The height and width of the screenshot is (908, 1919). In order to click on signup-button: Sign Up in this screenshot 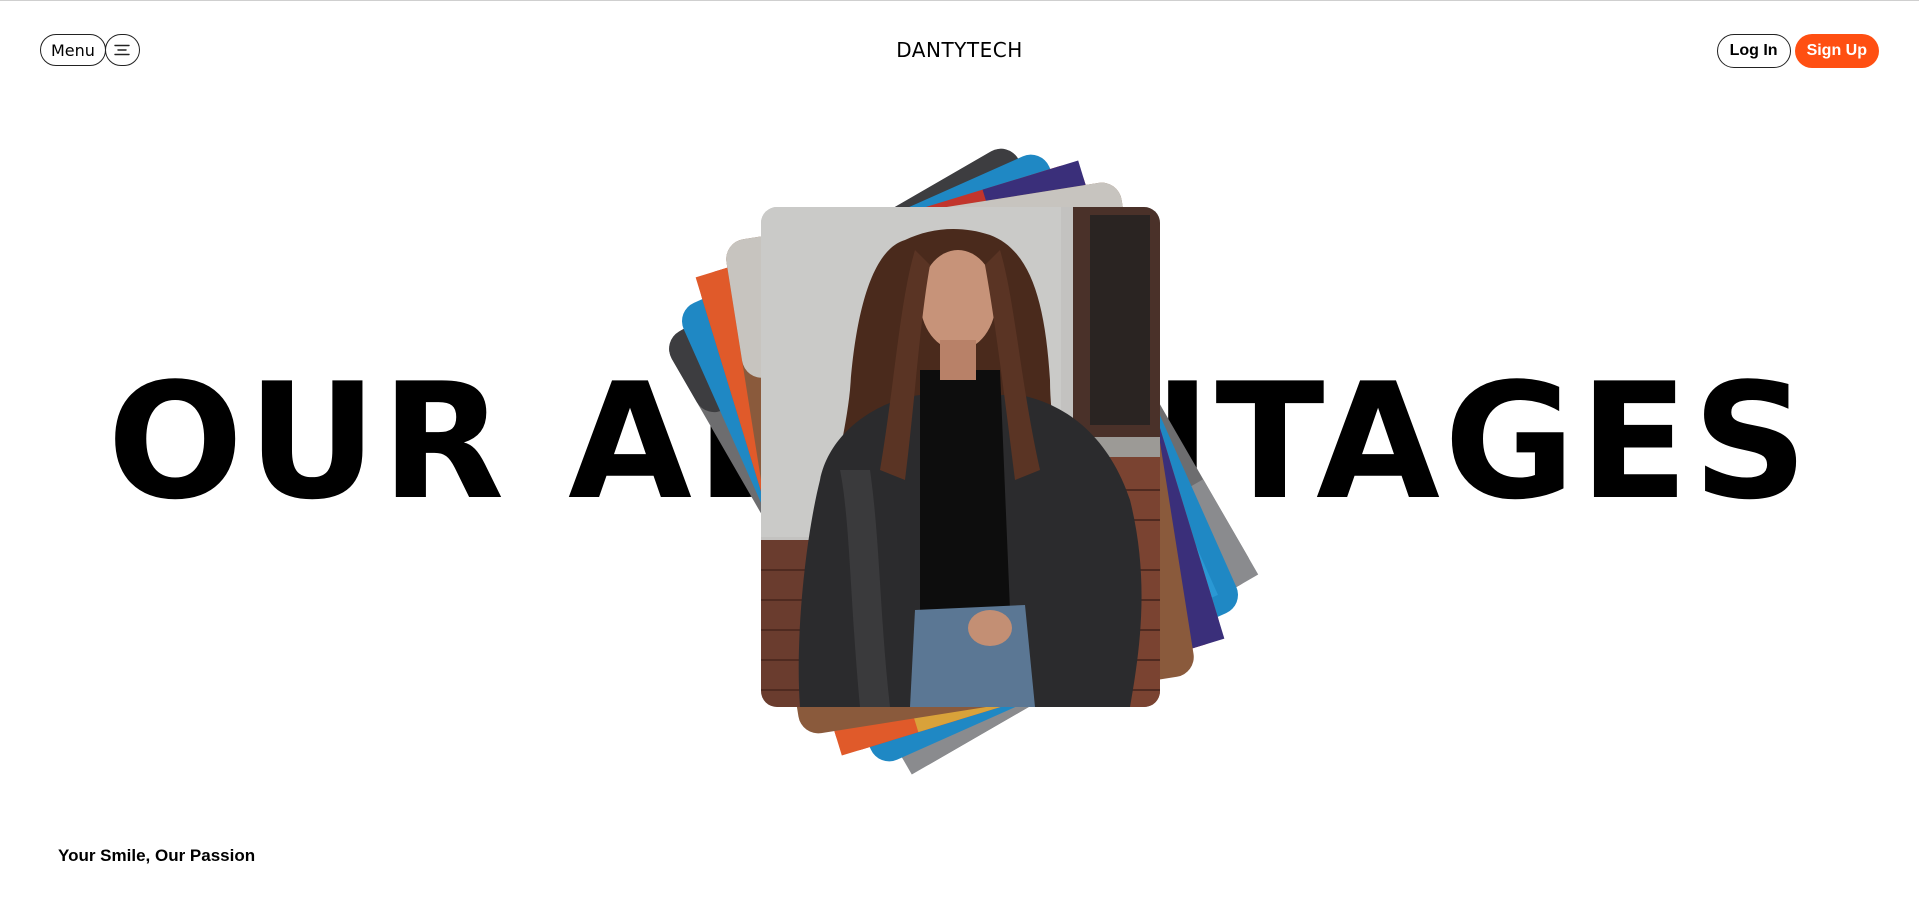, I will do `click(1836, 51)`.